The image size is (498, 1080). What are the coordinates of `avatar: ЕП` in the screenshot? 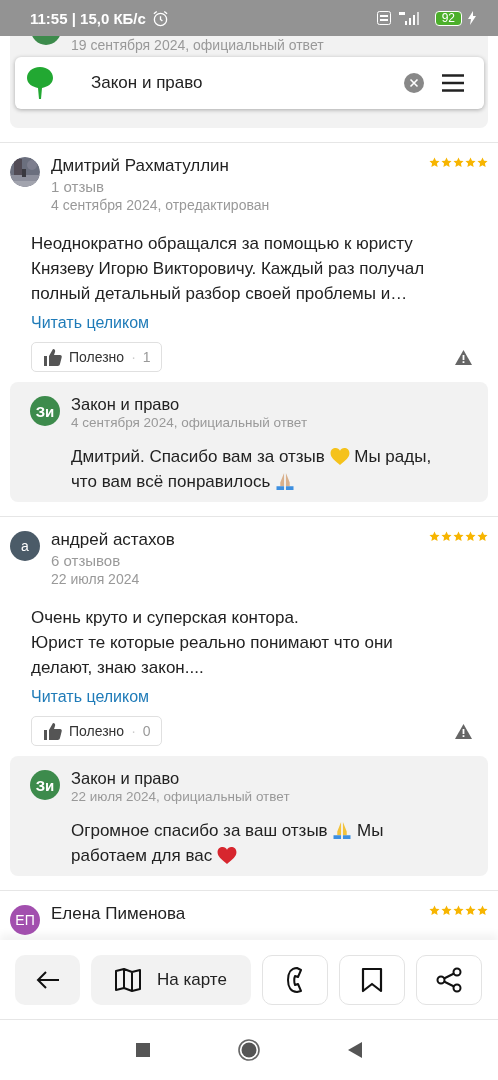 It's located at (25, 920).